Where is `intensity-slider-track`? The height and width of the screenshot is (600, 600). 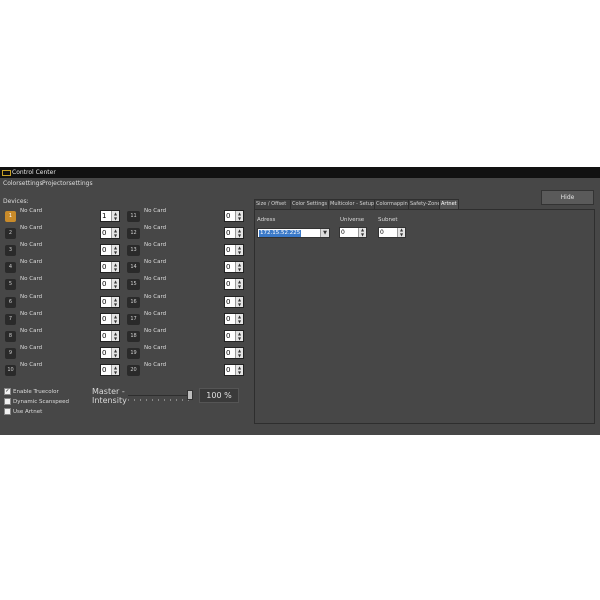 intensity-slider-track is located at coordinates (160, 395).